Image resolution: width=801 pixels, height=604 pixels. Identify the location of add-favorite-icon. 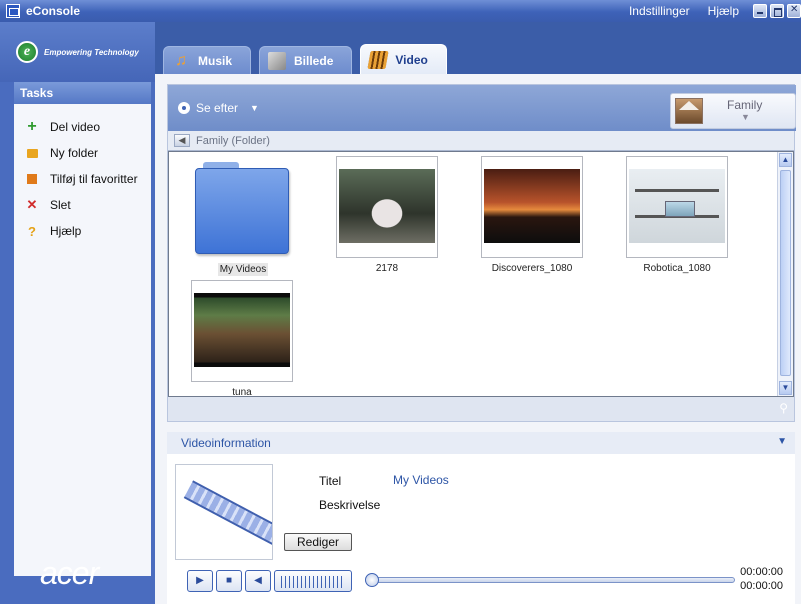
(32, 178).